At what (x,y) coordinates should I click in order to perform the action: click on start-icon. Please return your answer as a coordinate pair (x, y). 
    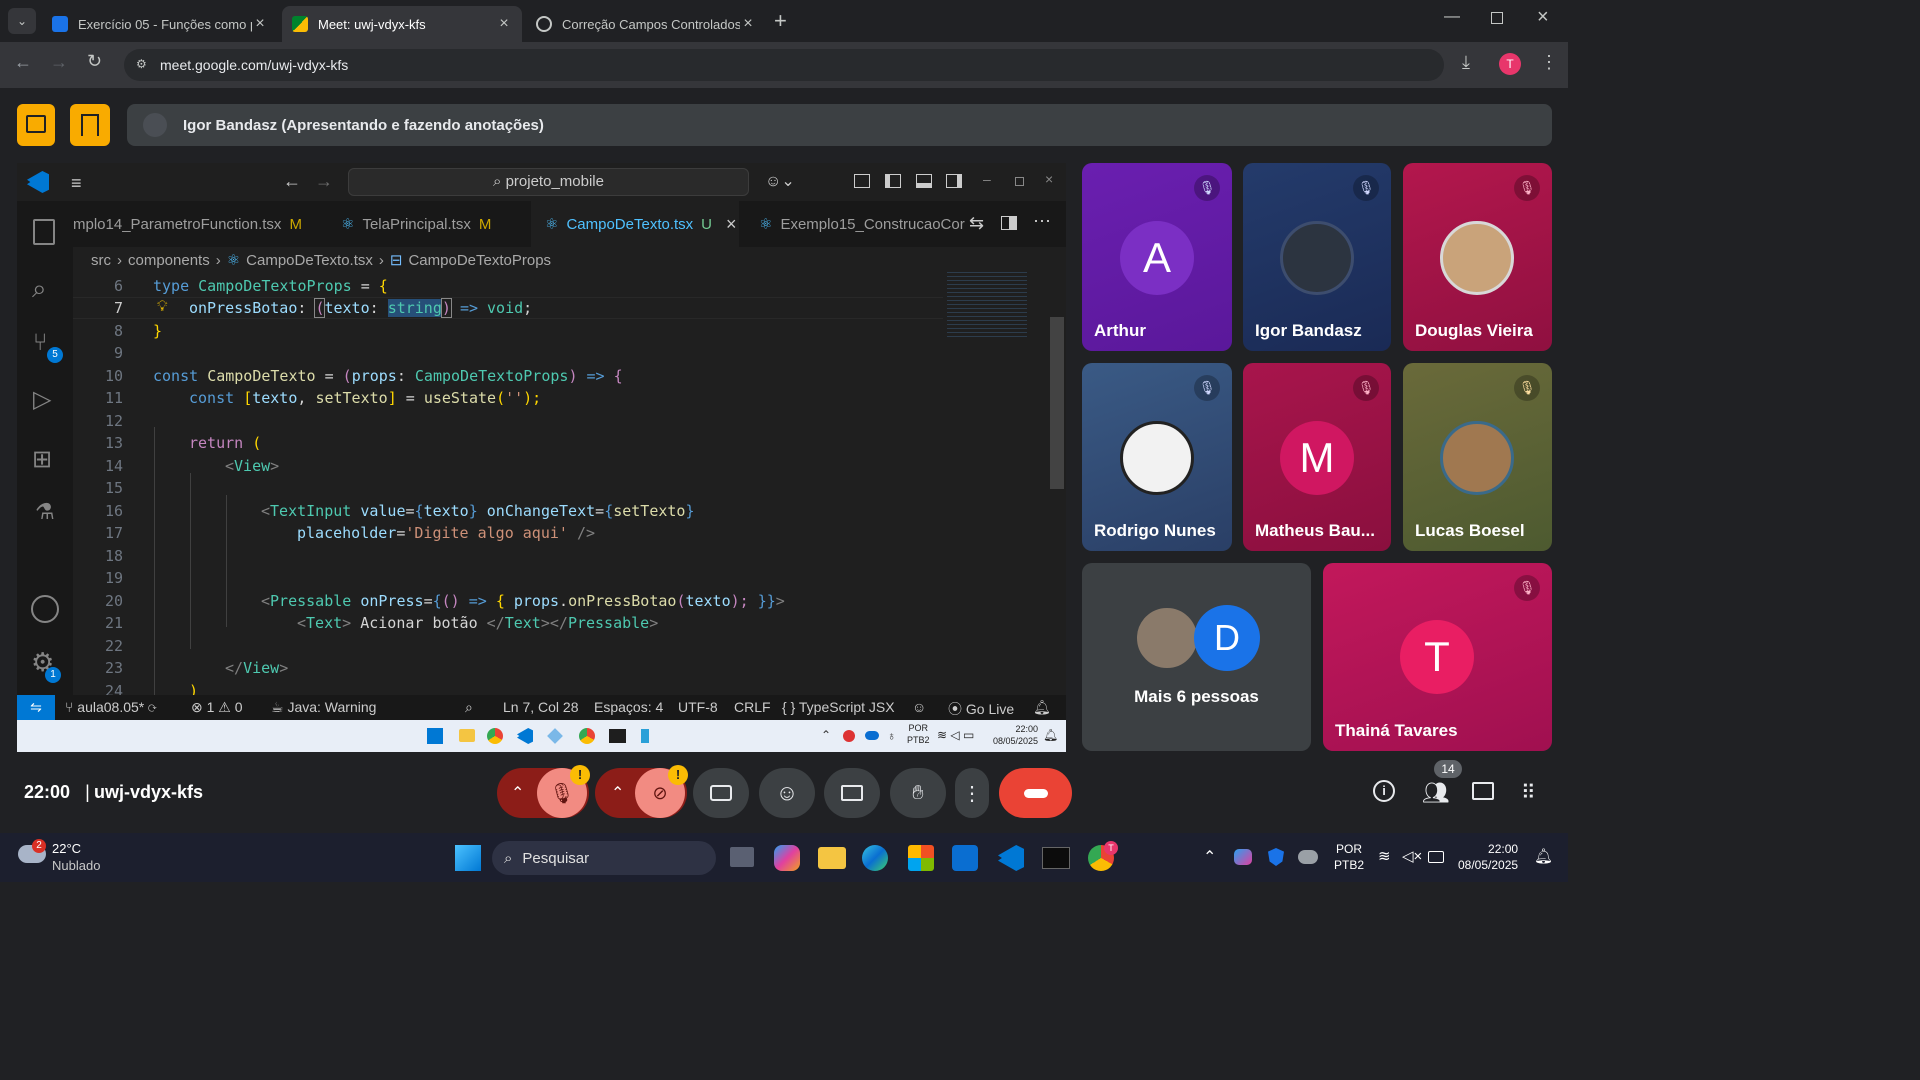
    Looking at the image, I should click on (468, 858).